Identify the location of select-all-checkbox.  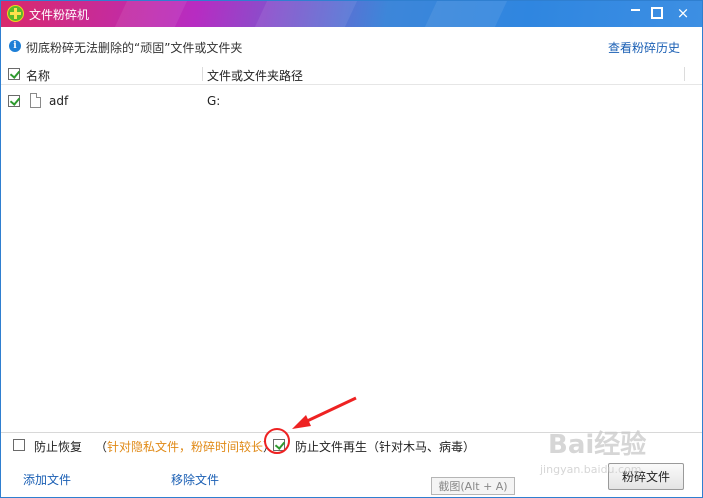
(14, 74).